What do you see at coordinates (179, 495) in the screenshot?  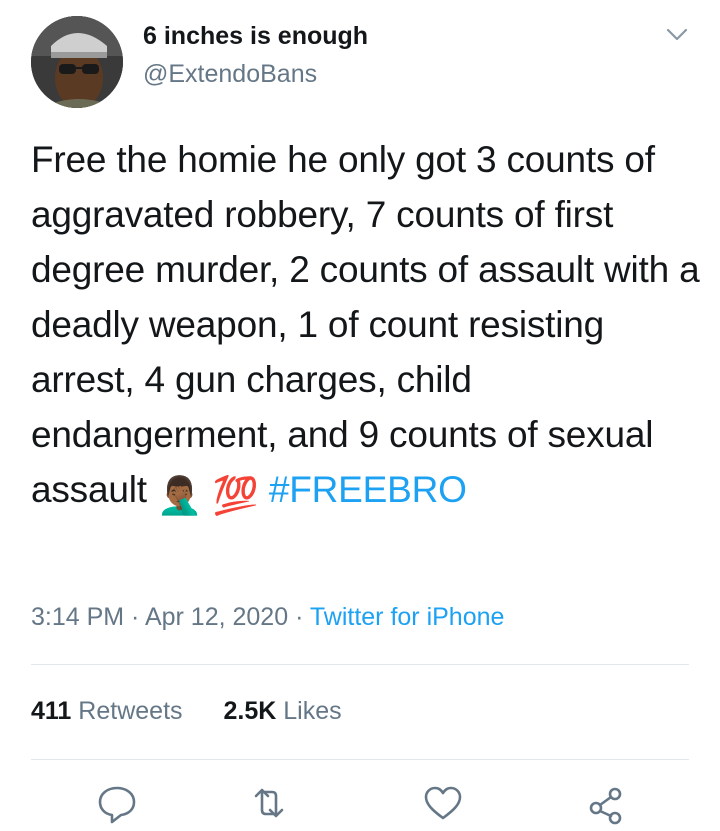 I see `facepalm-emoji: 🤦🏾‍♂️` at bounding box center [179, 495].